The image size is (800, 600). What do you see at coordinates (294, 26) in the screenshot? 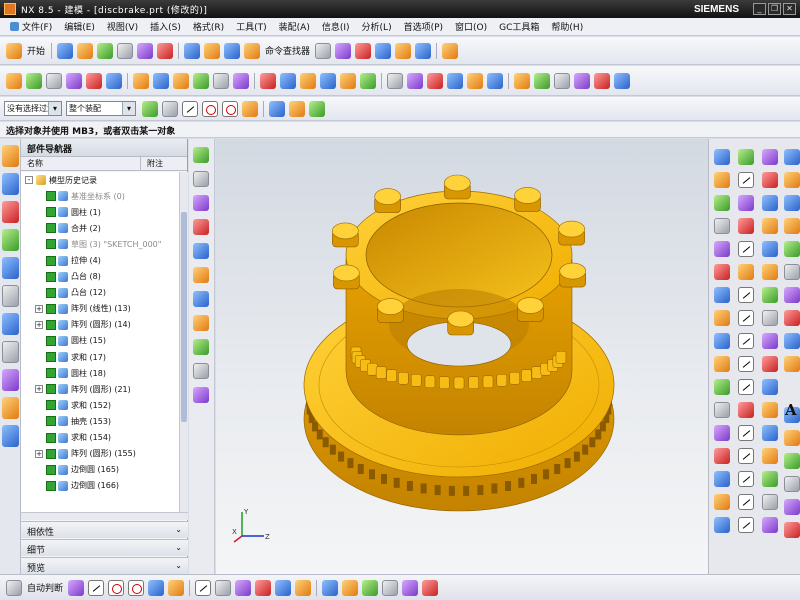
I see `menu-item: 装配(A)` at bounding box center [294, 26].